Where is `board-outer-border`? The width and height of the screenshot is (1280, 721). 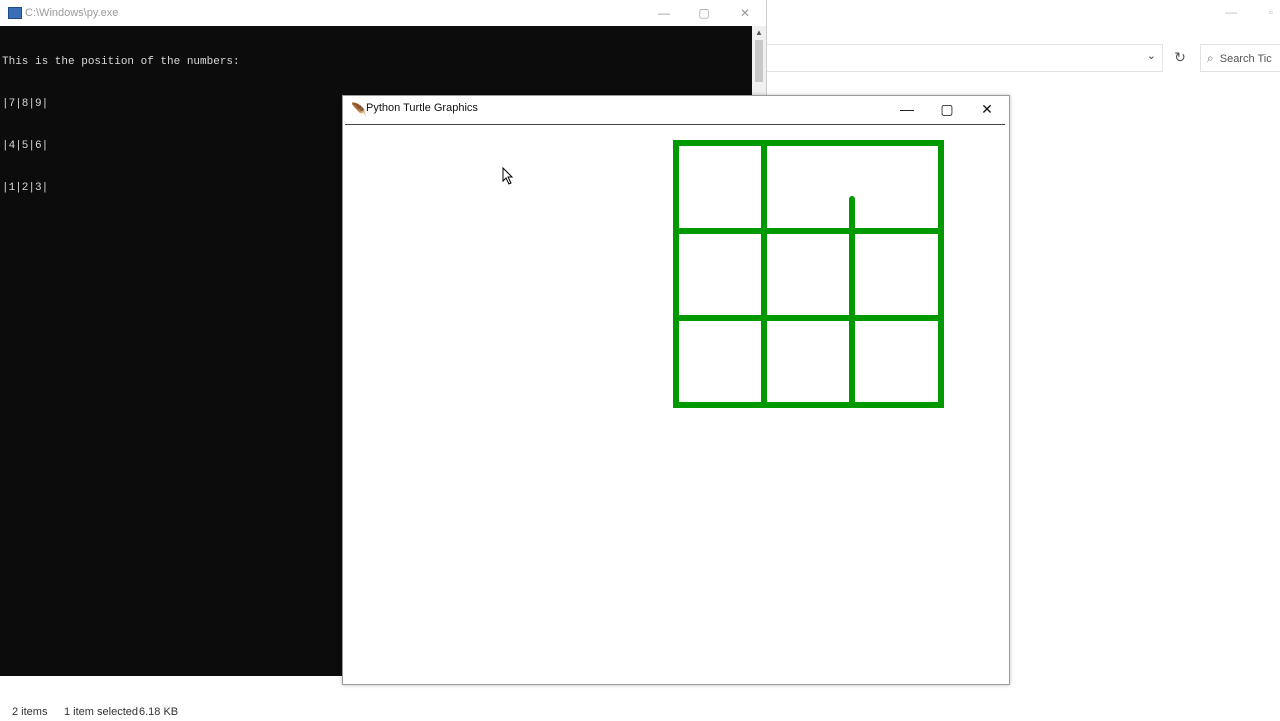 board-outer-border is located at coordinates (808, 274).